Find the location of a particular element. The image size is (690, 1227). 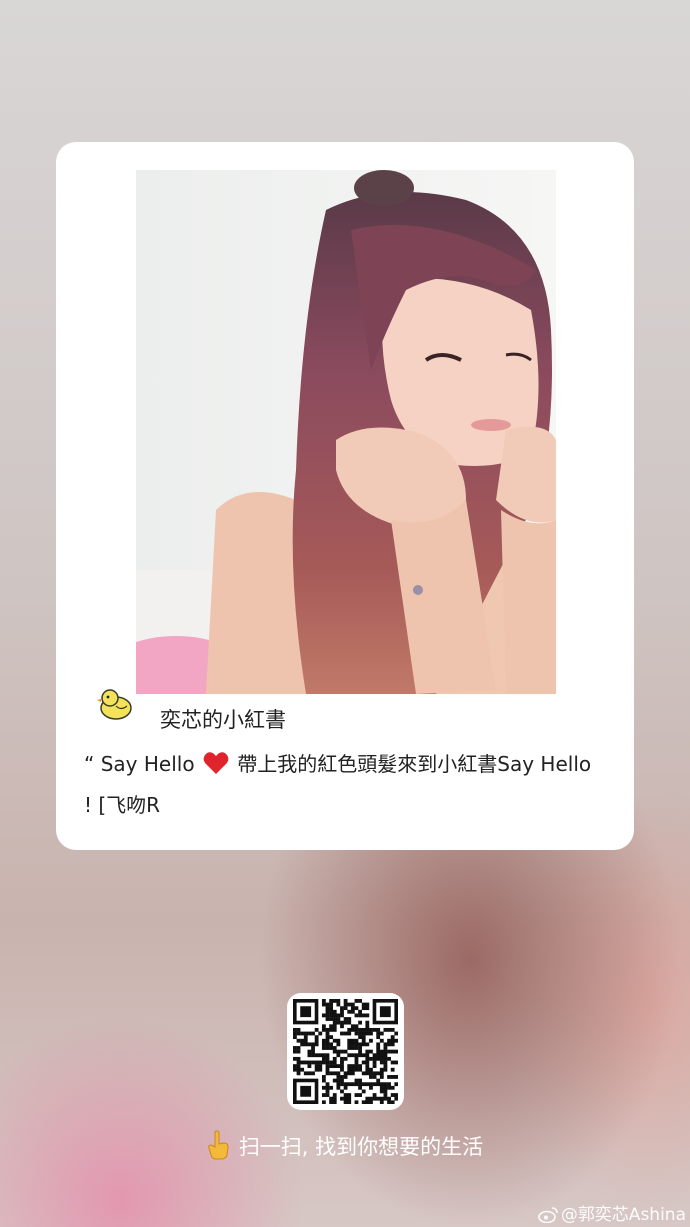

scan-text: 扫一扫, 找到你想要的生活 is located at coordinates (361, 1147).